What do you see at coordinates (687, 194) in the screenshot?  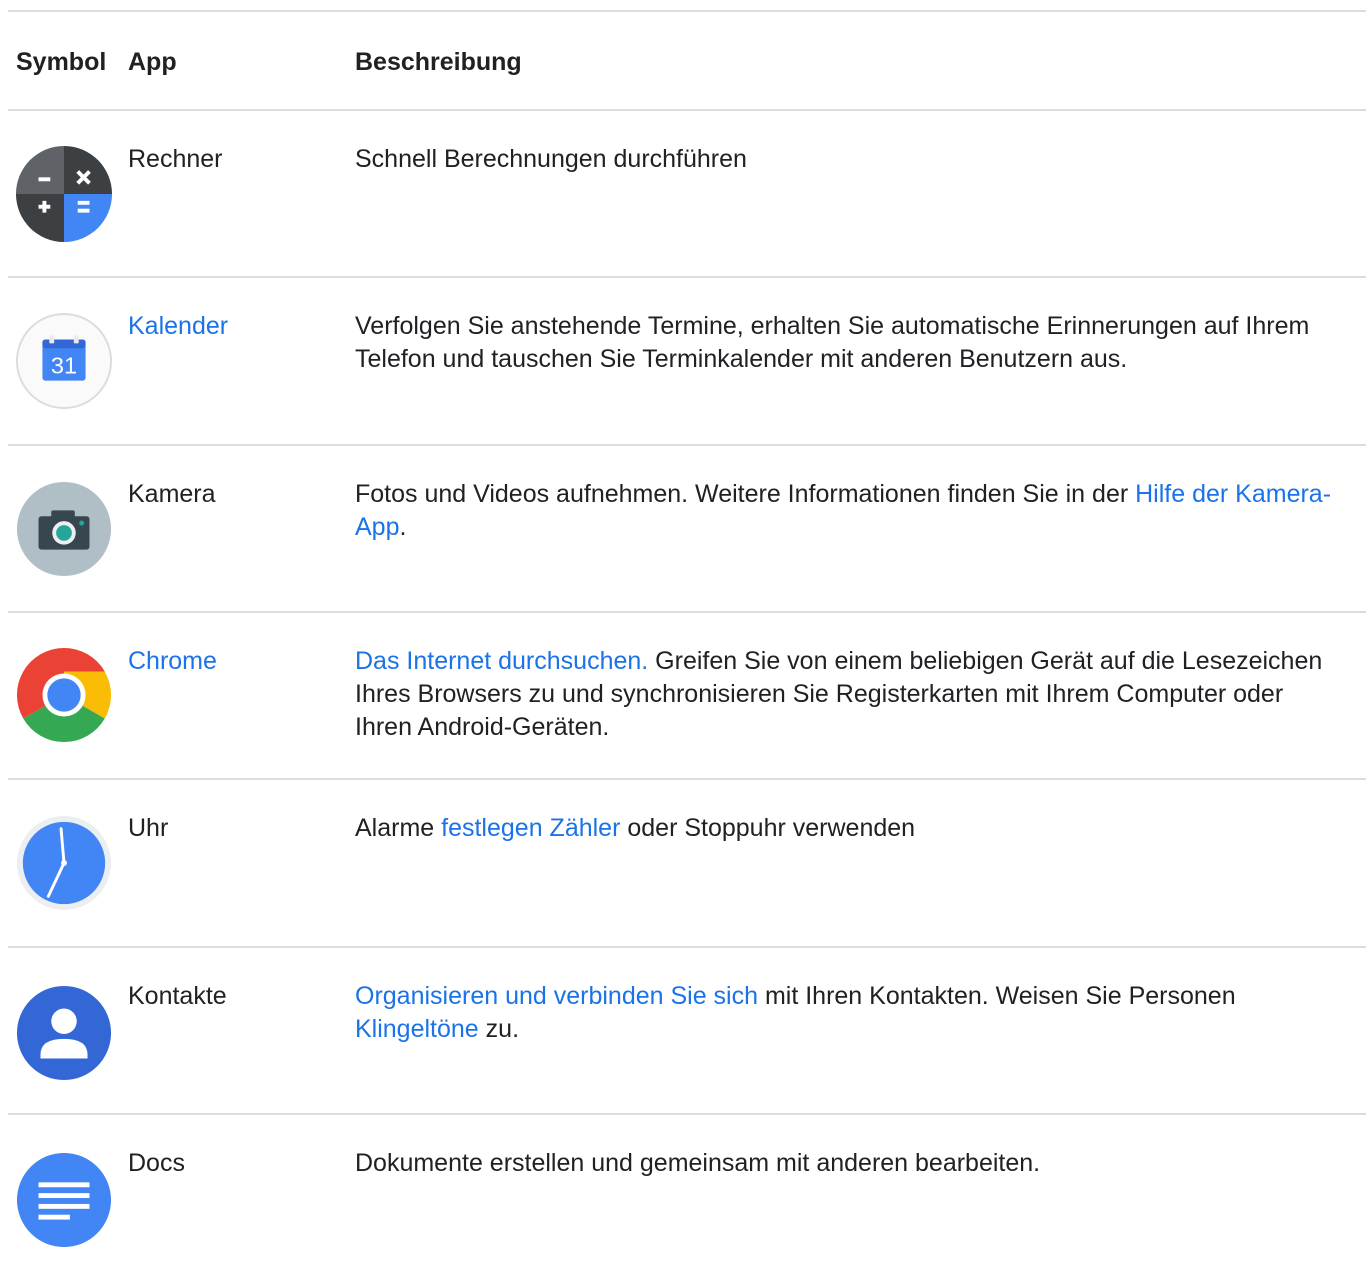 I see `table-row: Rechner Schnell Berechnungen durchführen` at bounding box center [687, 194].